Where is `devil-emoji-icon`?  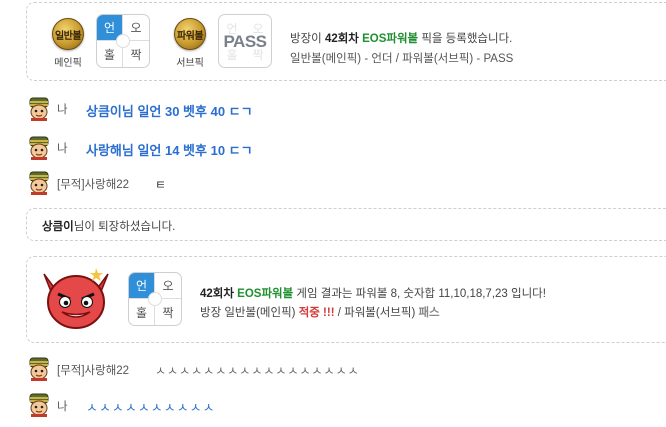
devil-emoji-icon is located at coordinates (76, 298).